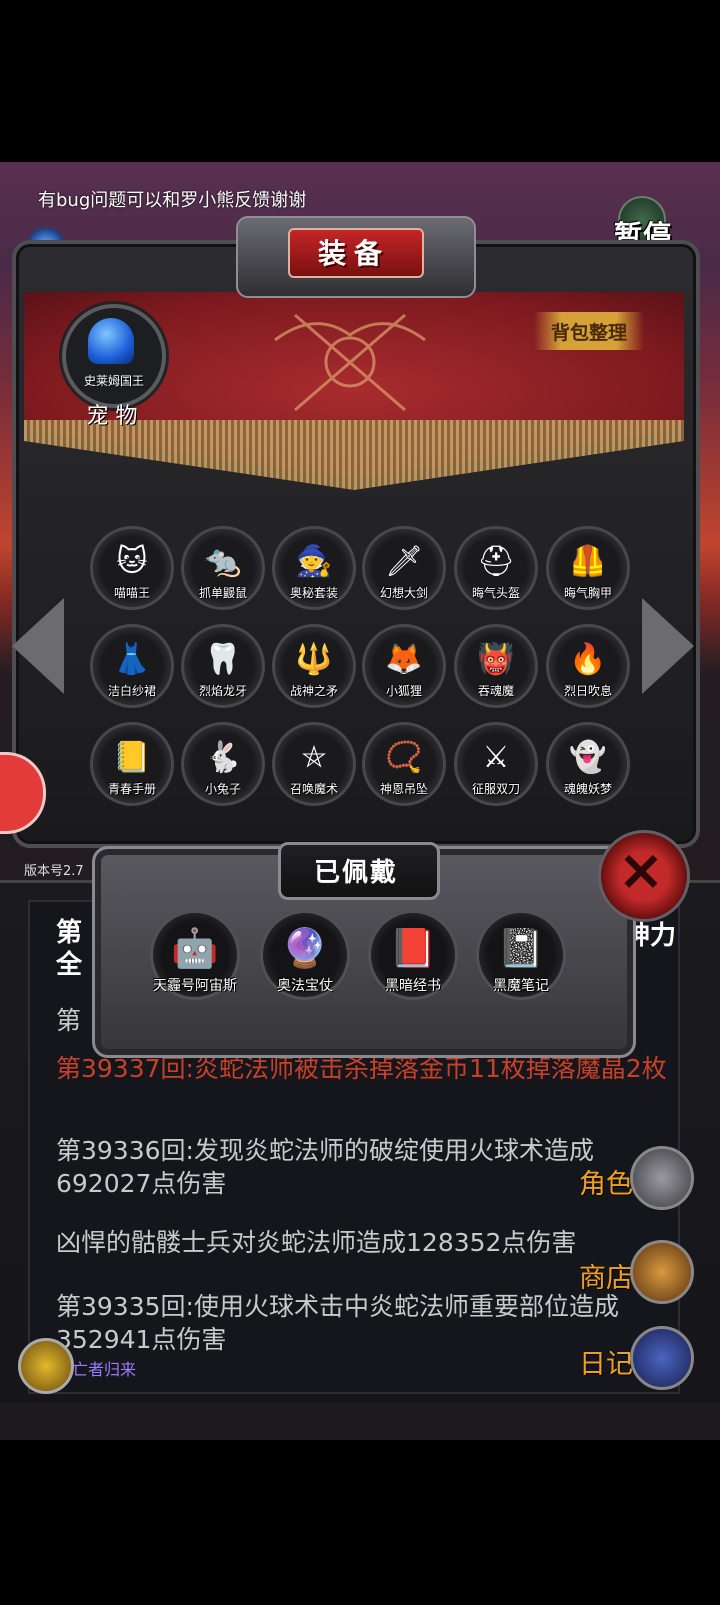 The width and height of the screenshot is (720, 1605). I want to click on inventory-slot: 🦺 晦气胸甲, so click(588, 568).